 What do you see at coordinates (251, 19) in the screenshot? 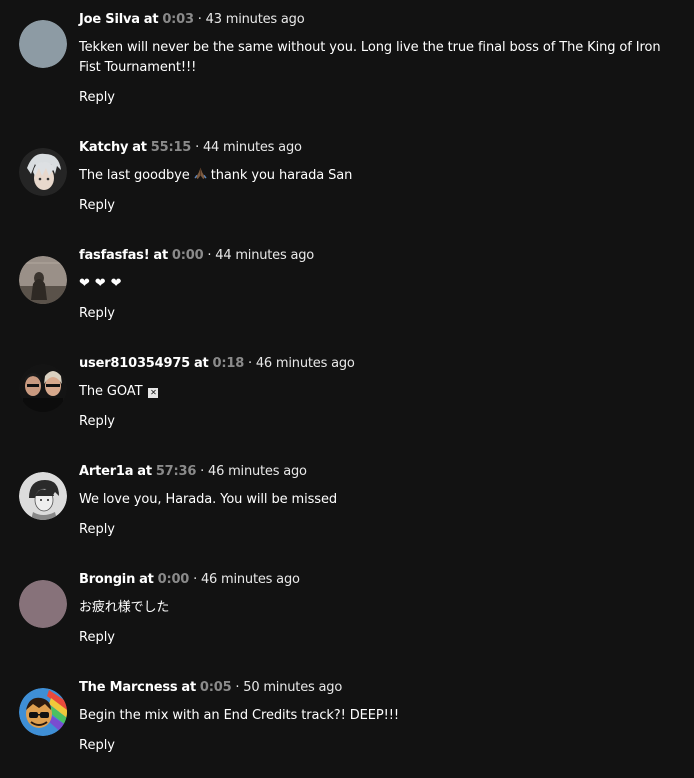
I see `comment-time-ago: · 43 minutes ago` at bounding box center [251, 19].